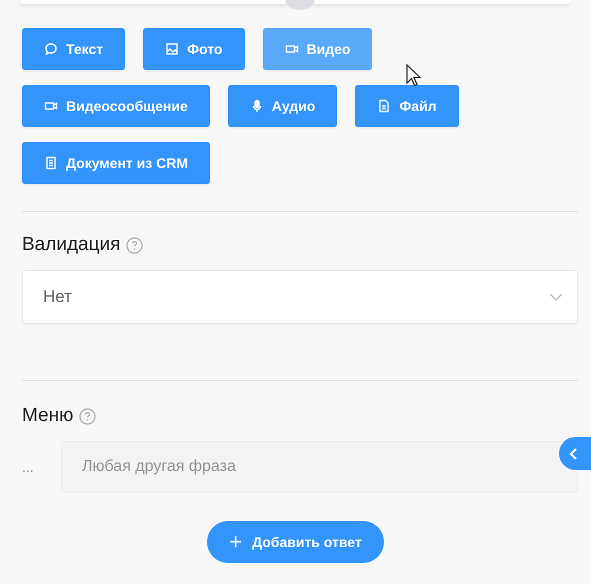 The image size is (591, 584). Describe the element at coordinates (317, 49) in the screenshot. I see `message-type-button: Видео` at that location.